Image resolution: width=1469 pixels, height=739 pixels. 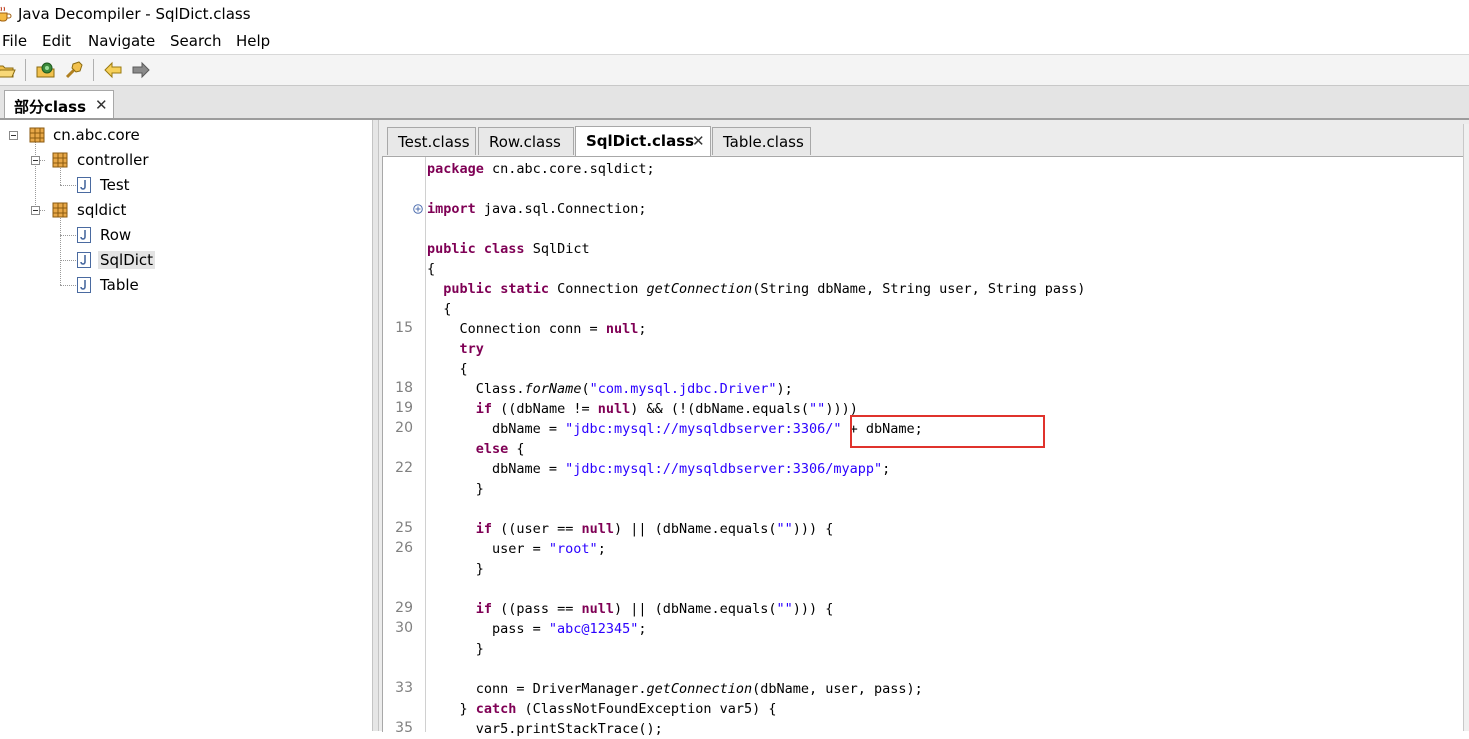 What do you see at coordinates (404, 548) in the screenshot?
I see `line-number: 26` at bounding box center [404, 548].